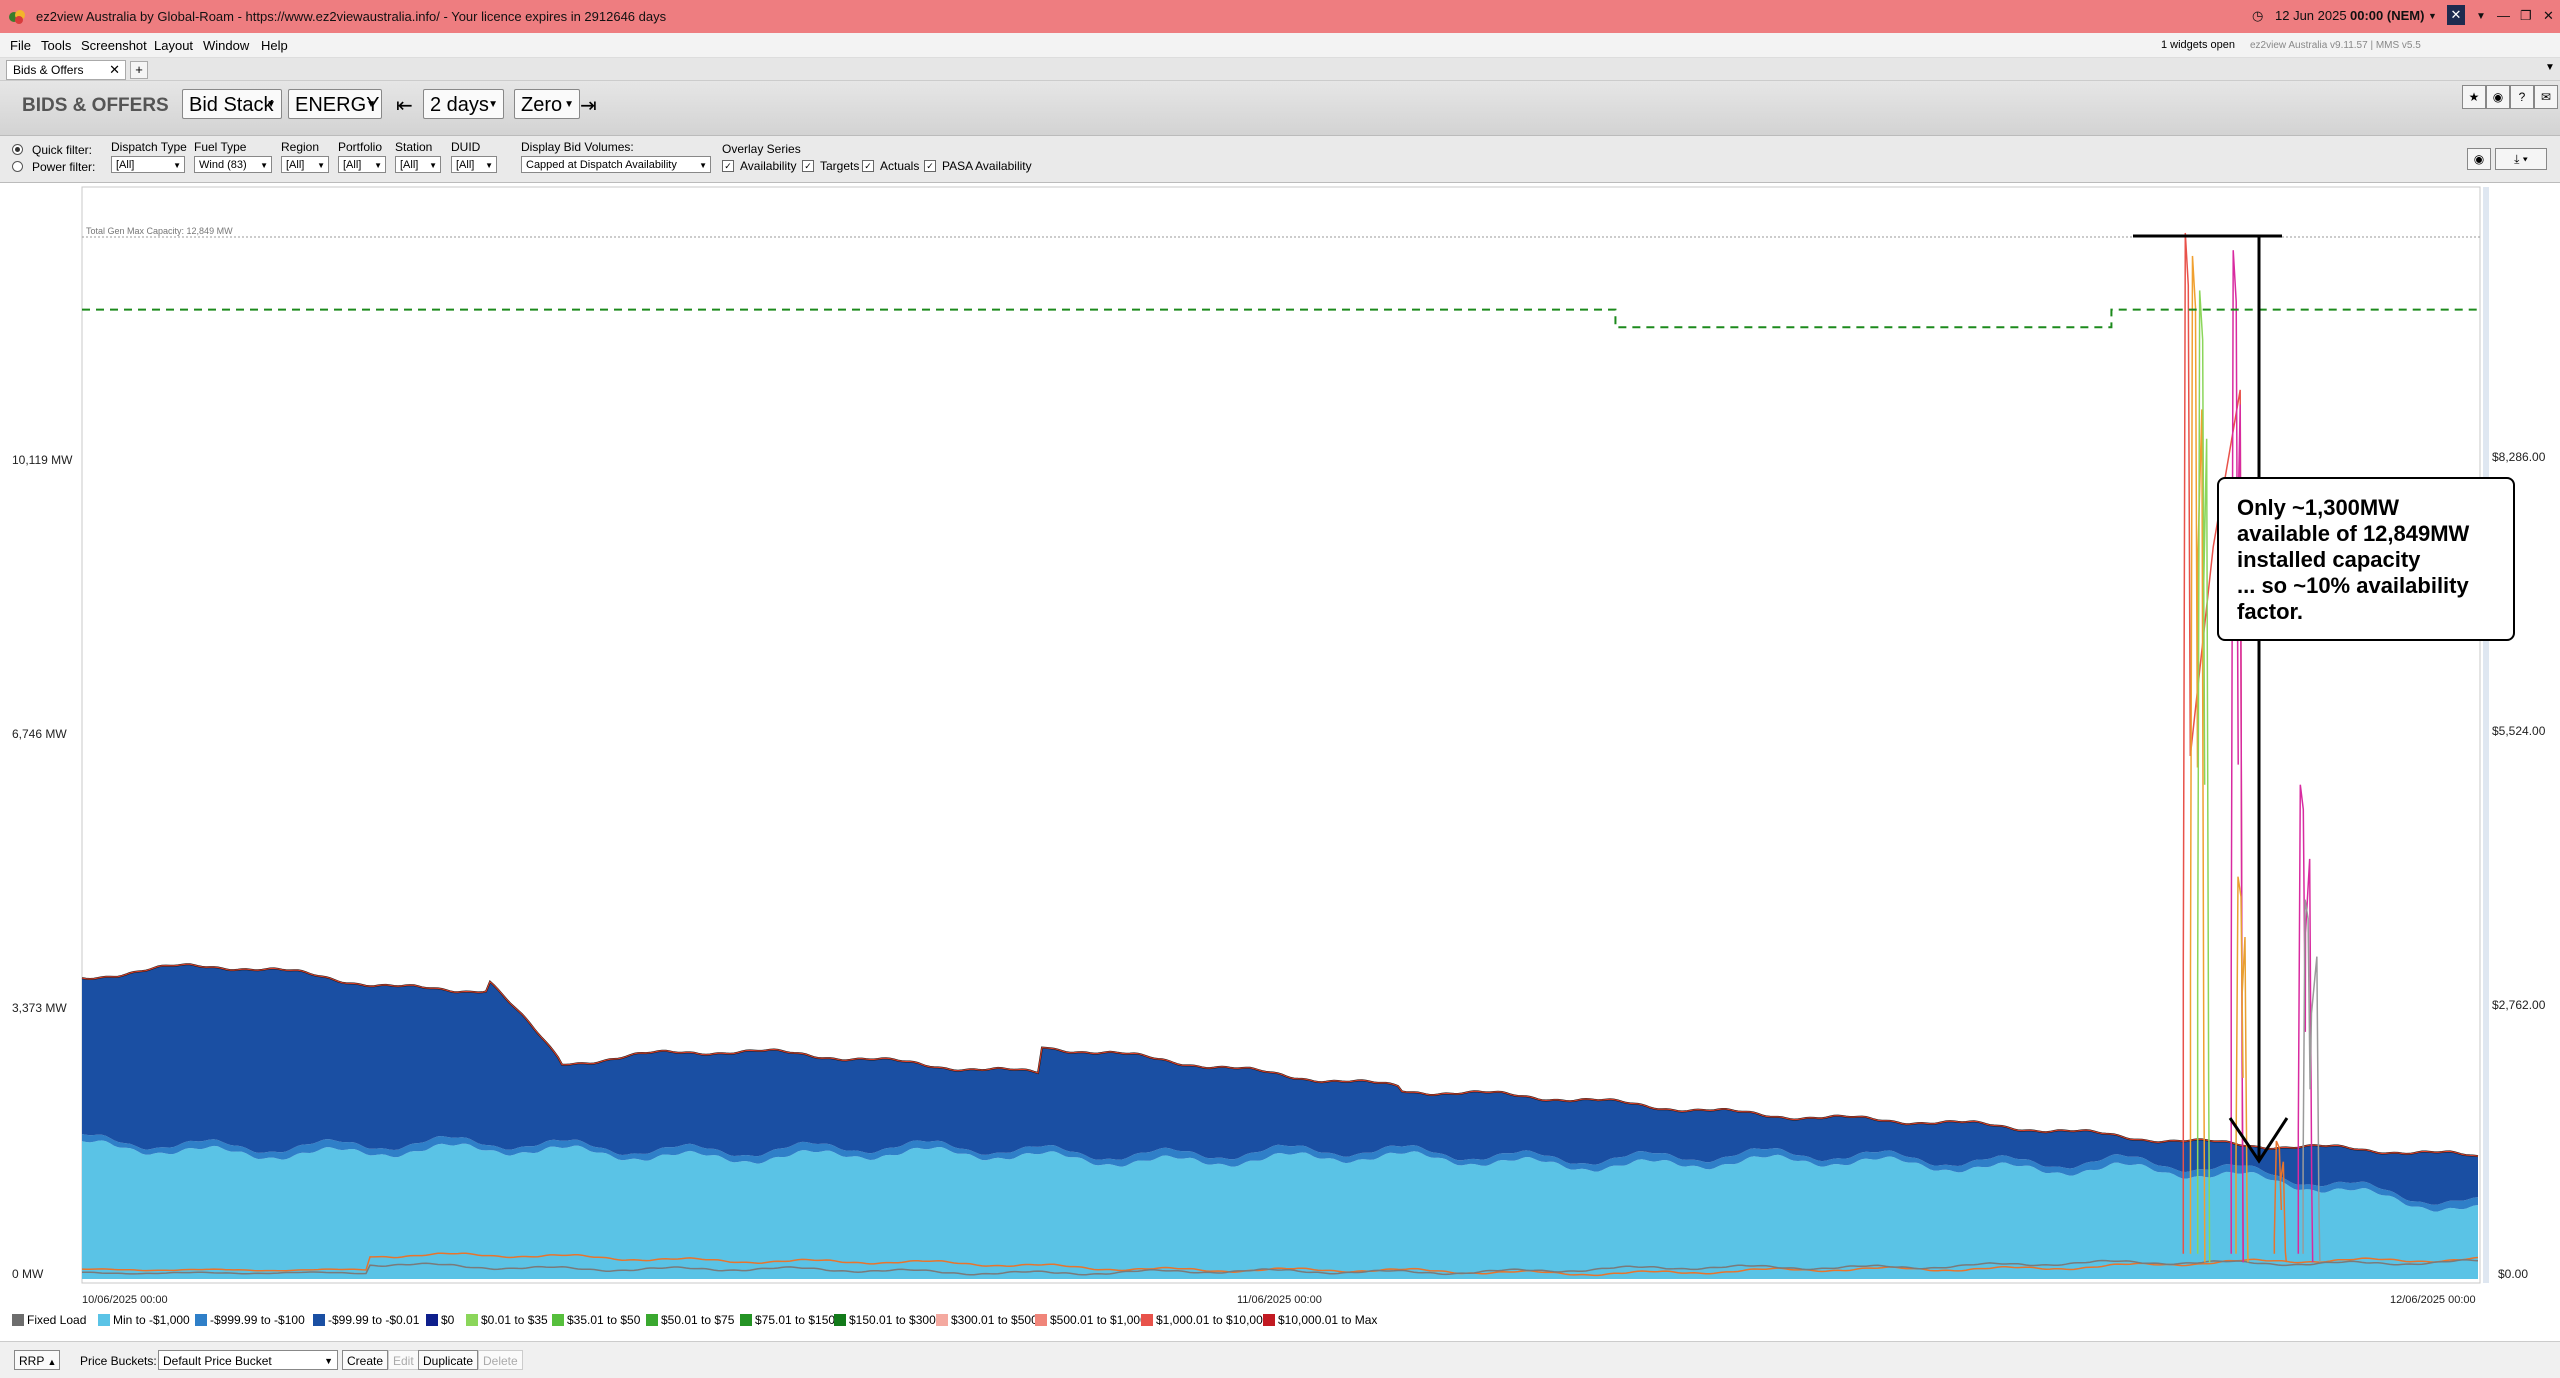  I want to click on annotation-line: ... so ~10% availability, so click(2353, 585).